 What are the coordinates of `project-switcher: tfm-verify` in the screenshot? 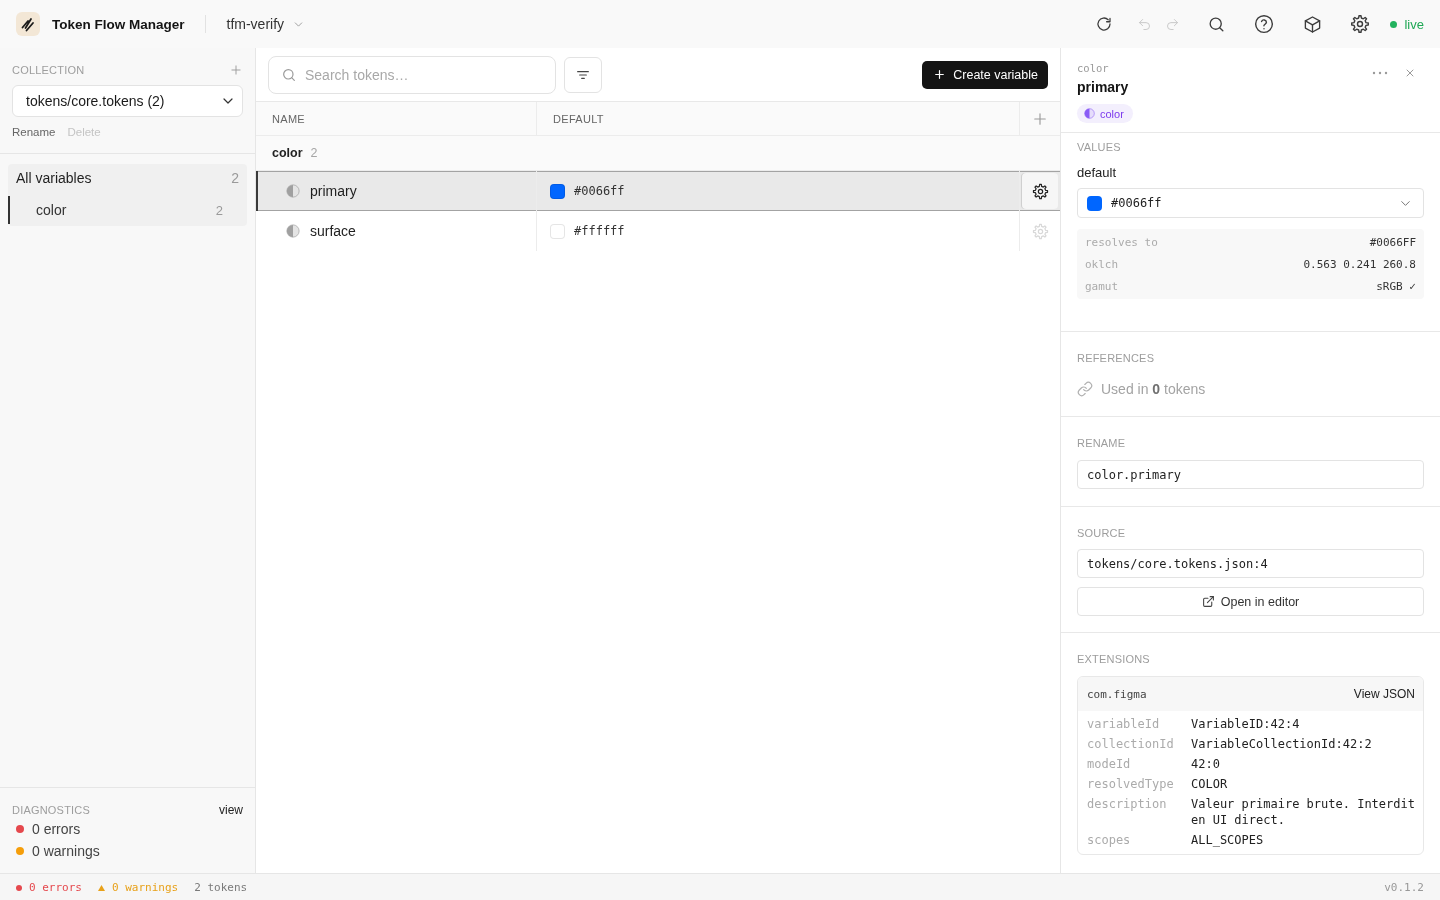 It's located at (266, 24).